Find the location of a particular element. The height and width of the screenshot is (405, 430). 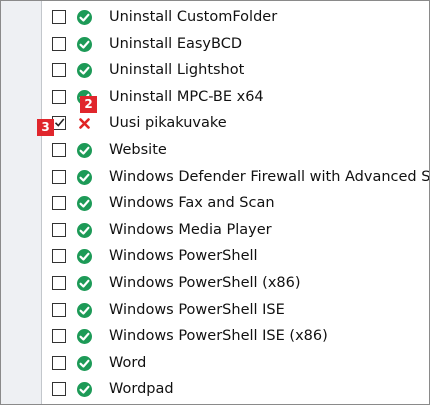

list-item: Windows PowerShell ISE is located at coordinates (215, 311).